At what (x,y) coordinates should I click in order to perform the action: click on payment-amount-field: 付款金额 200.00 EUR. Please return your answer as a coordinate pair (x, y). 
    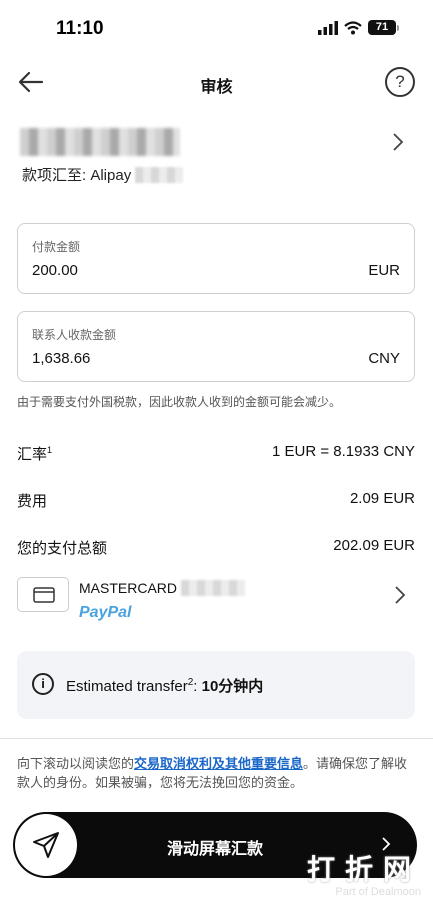
    Looking at the image, I should click on (216, 258).